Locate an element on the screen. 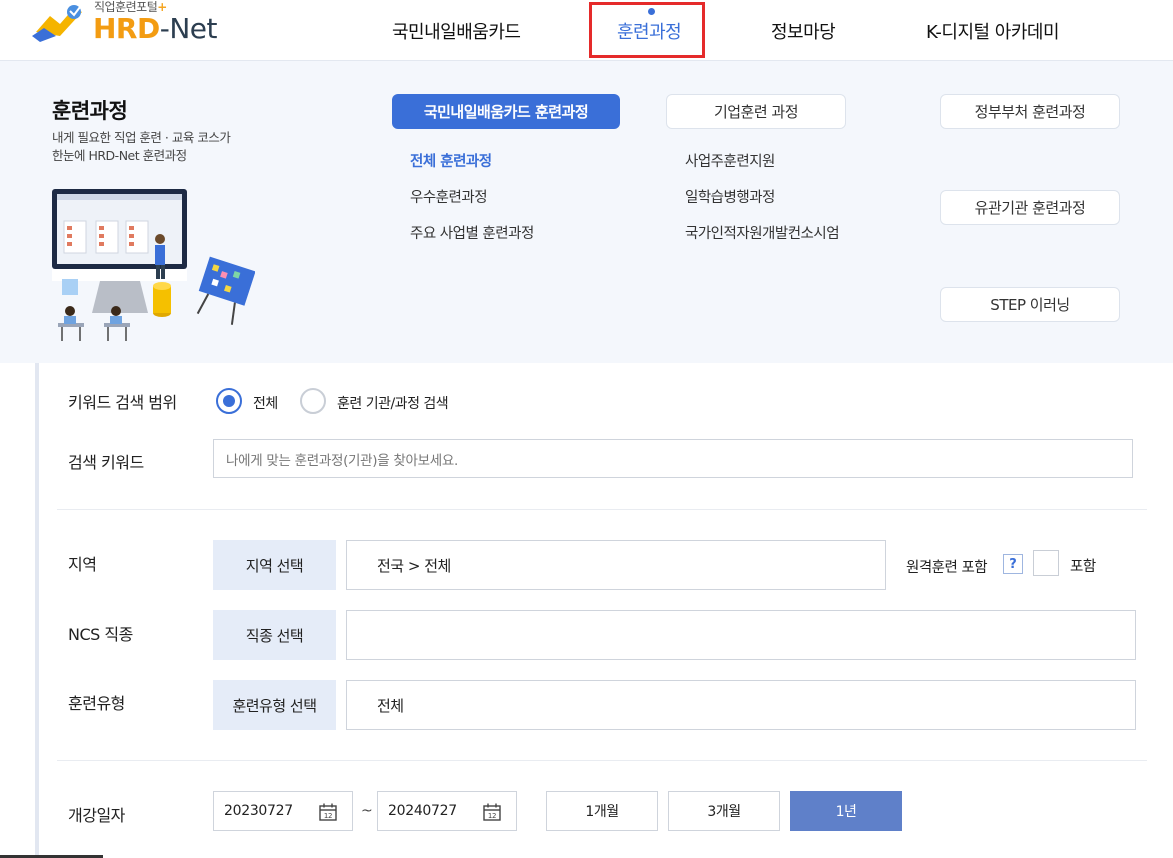 This screenshot has width=1173, height=858. region-select-button: 지역 선택 is located at coordinates (274, 565).